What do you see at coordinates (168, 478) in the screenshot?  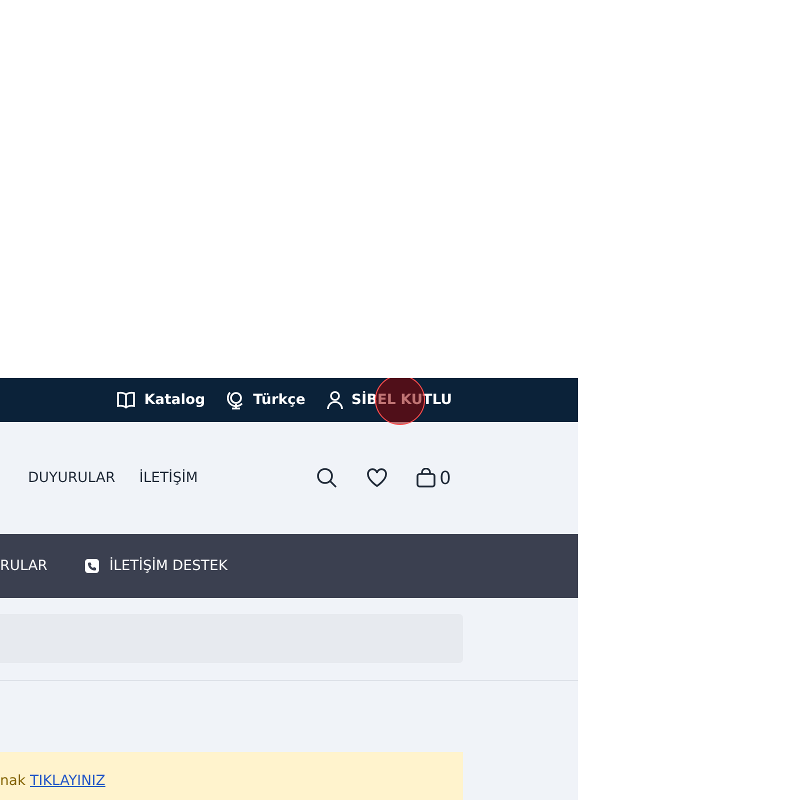 I see `nav-link: İLETİŞİM` at bounding box center [168, 478].